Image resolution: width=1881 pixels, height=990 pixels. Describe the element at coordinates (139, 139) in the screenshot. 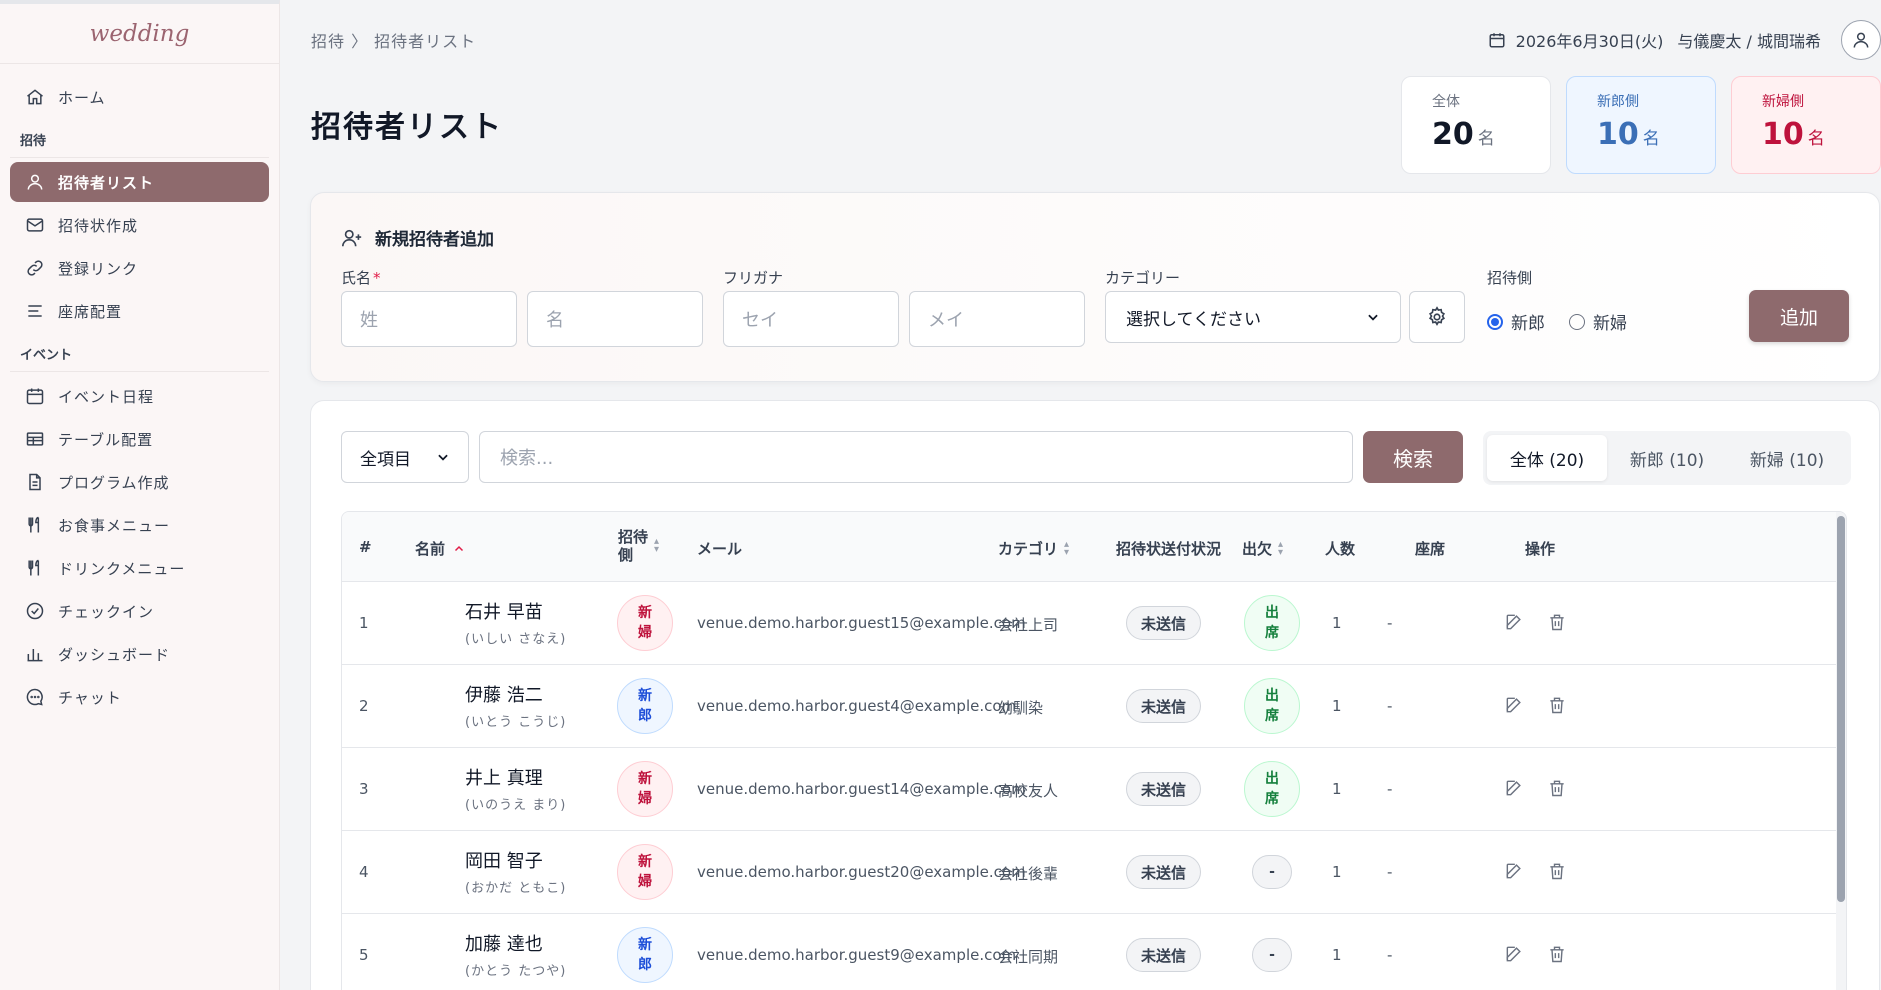

I see `sidebar-section-invite: 招待` at that location.